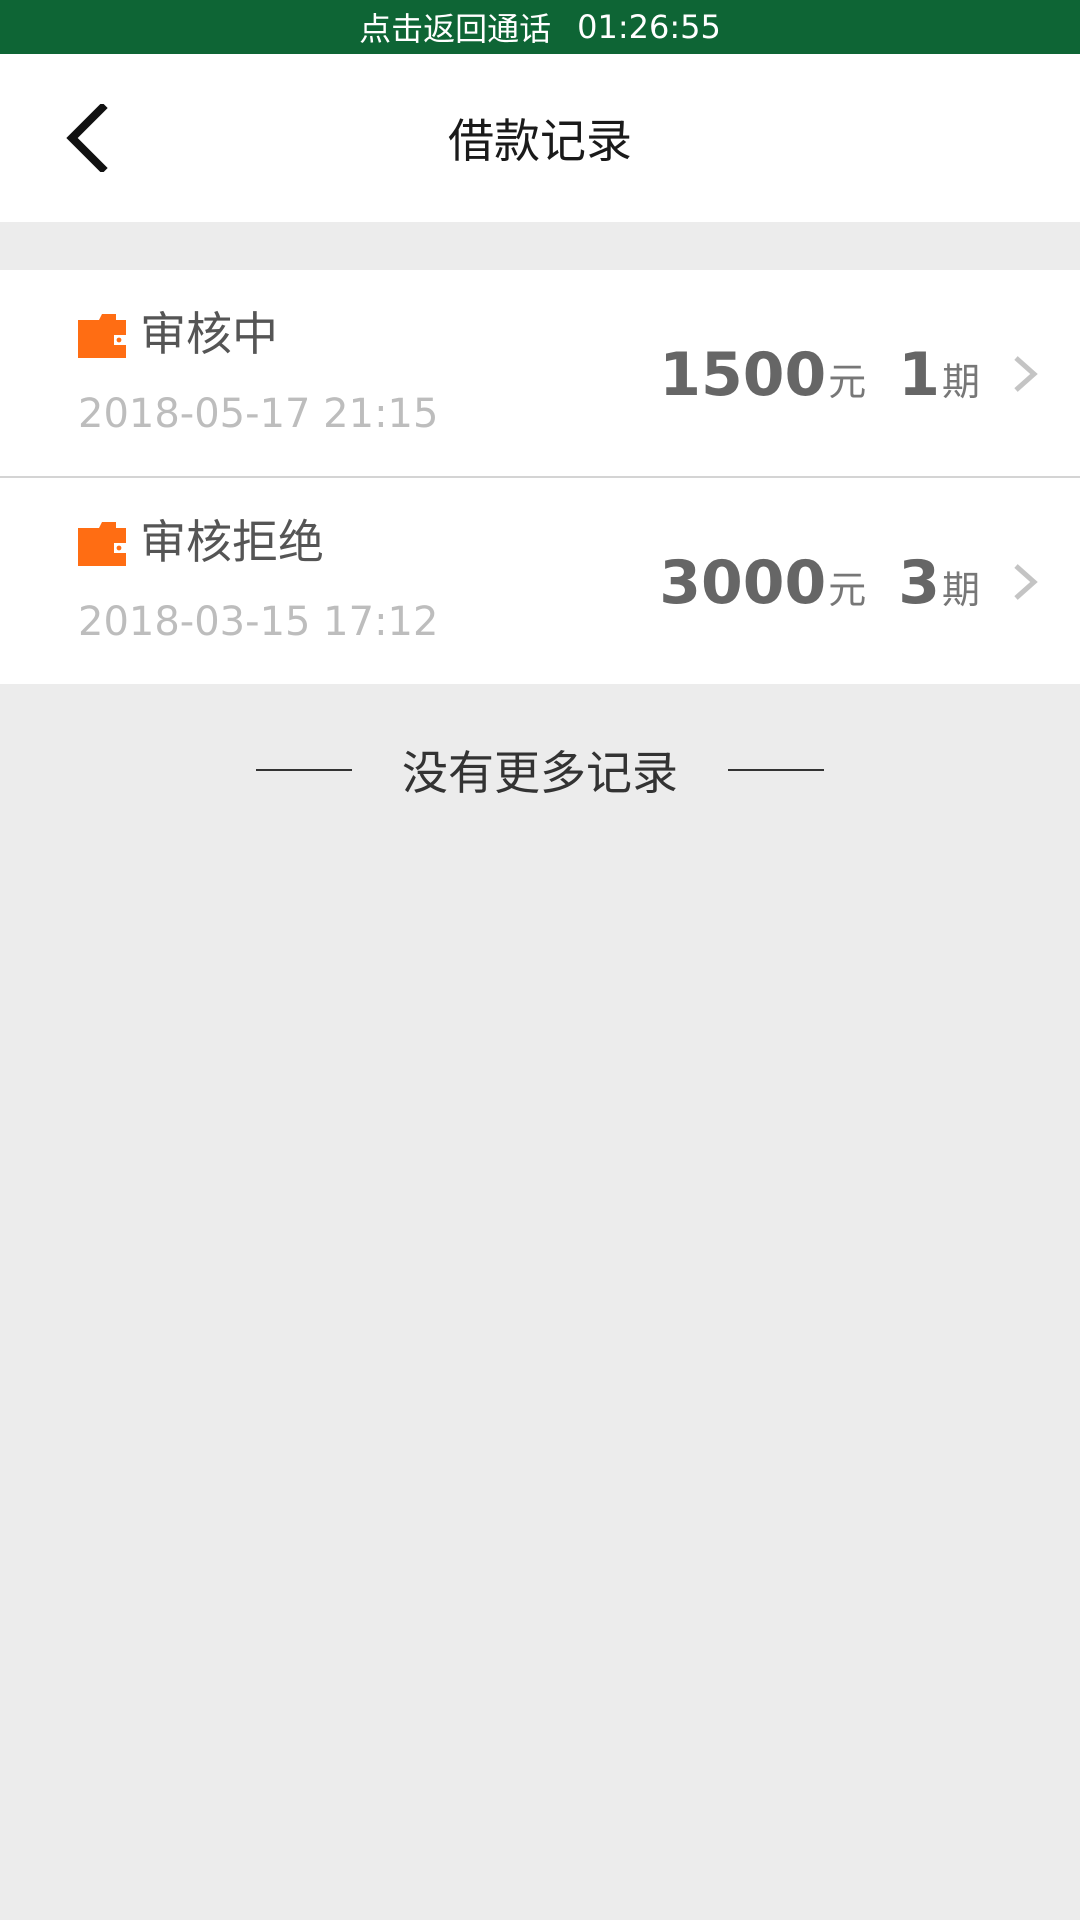  Describe the element at coordinates (209, 334) in the screenshot. I see `record-status: 审核中` at that location.